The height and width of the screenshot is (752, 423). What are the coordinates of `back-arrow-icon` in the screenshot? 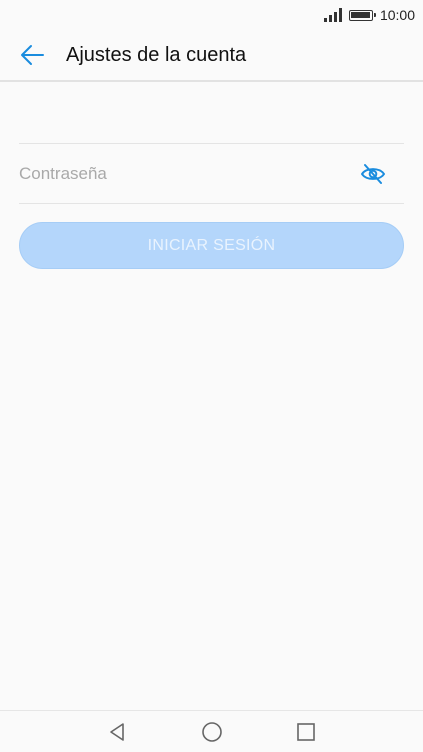 It's located at (32, 55).